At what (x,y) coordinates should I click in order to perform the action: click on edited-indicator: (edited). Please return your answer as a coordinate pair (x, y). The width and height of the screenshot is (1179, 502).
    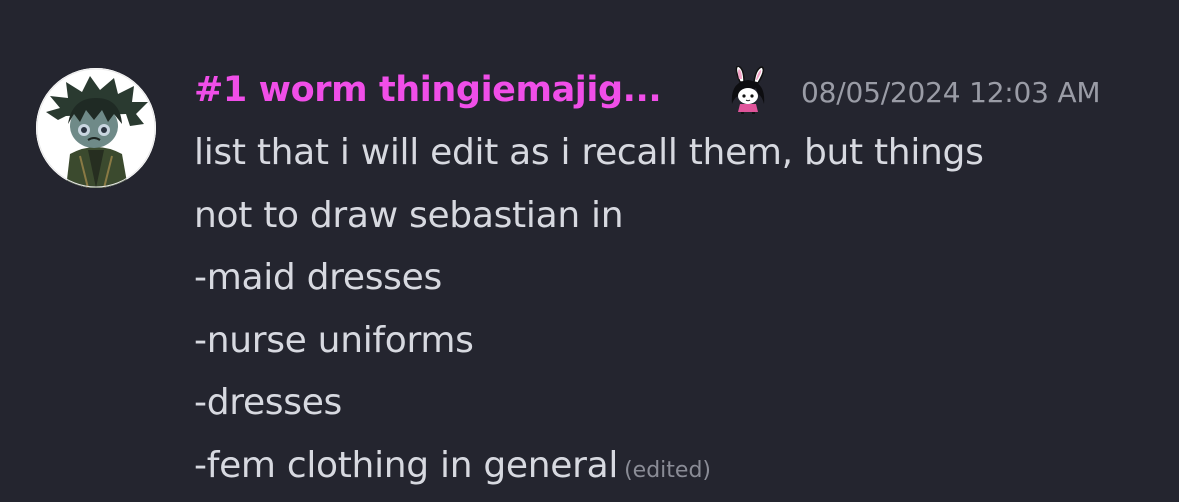
    Looking at the image, I should click on (667, 470).